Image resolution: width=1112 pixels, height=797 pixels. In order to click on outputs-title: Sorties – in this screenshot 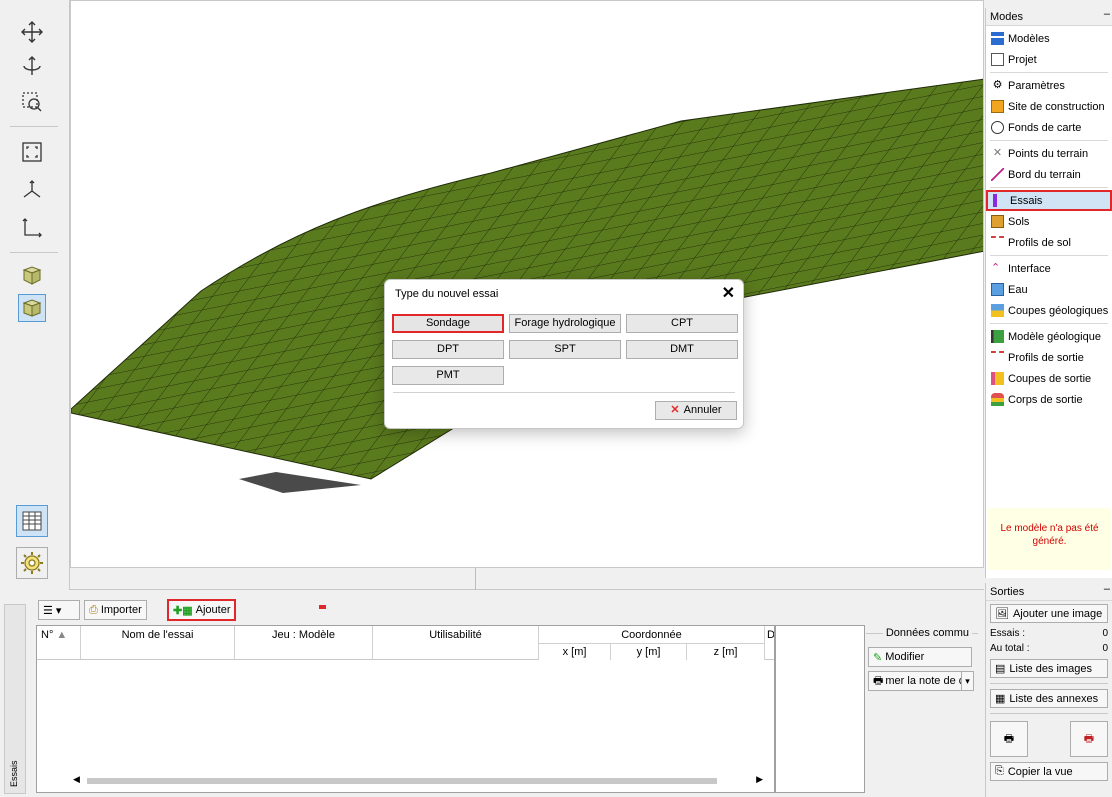, I will do `click(1049, 592)`.